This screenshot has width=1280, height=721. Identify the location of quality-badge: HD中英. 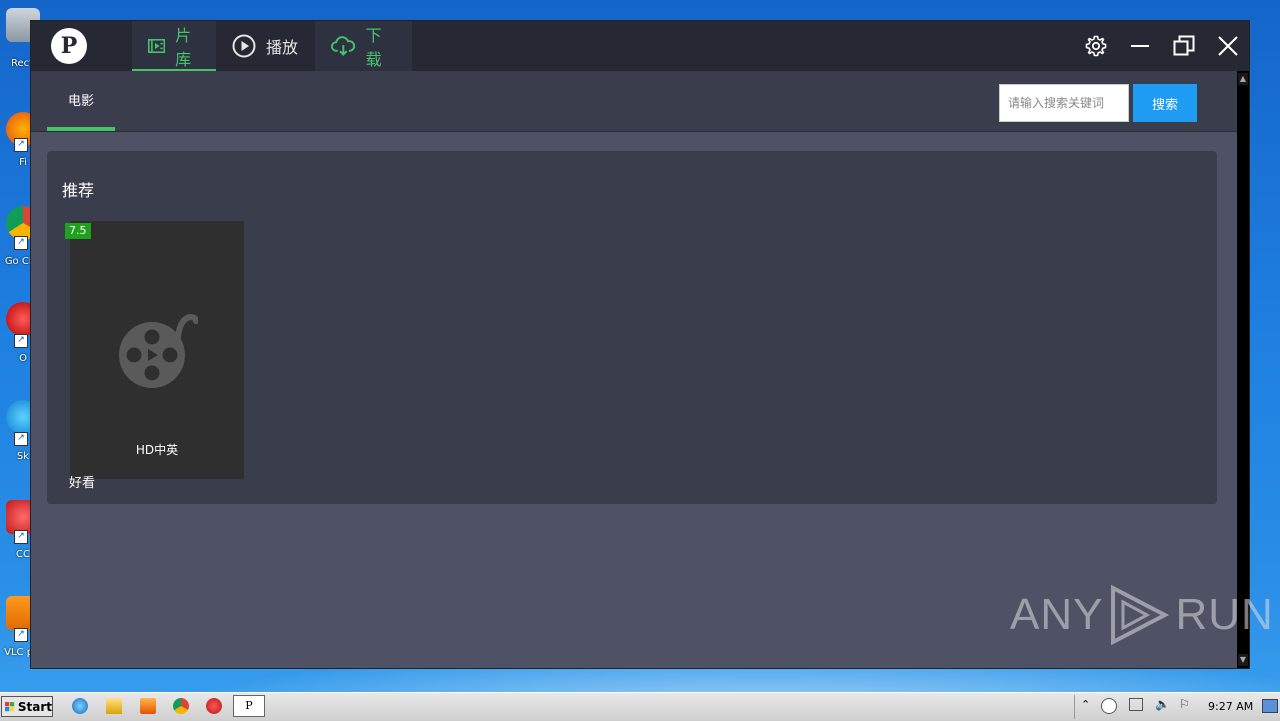
(157, 450).